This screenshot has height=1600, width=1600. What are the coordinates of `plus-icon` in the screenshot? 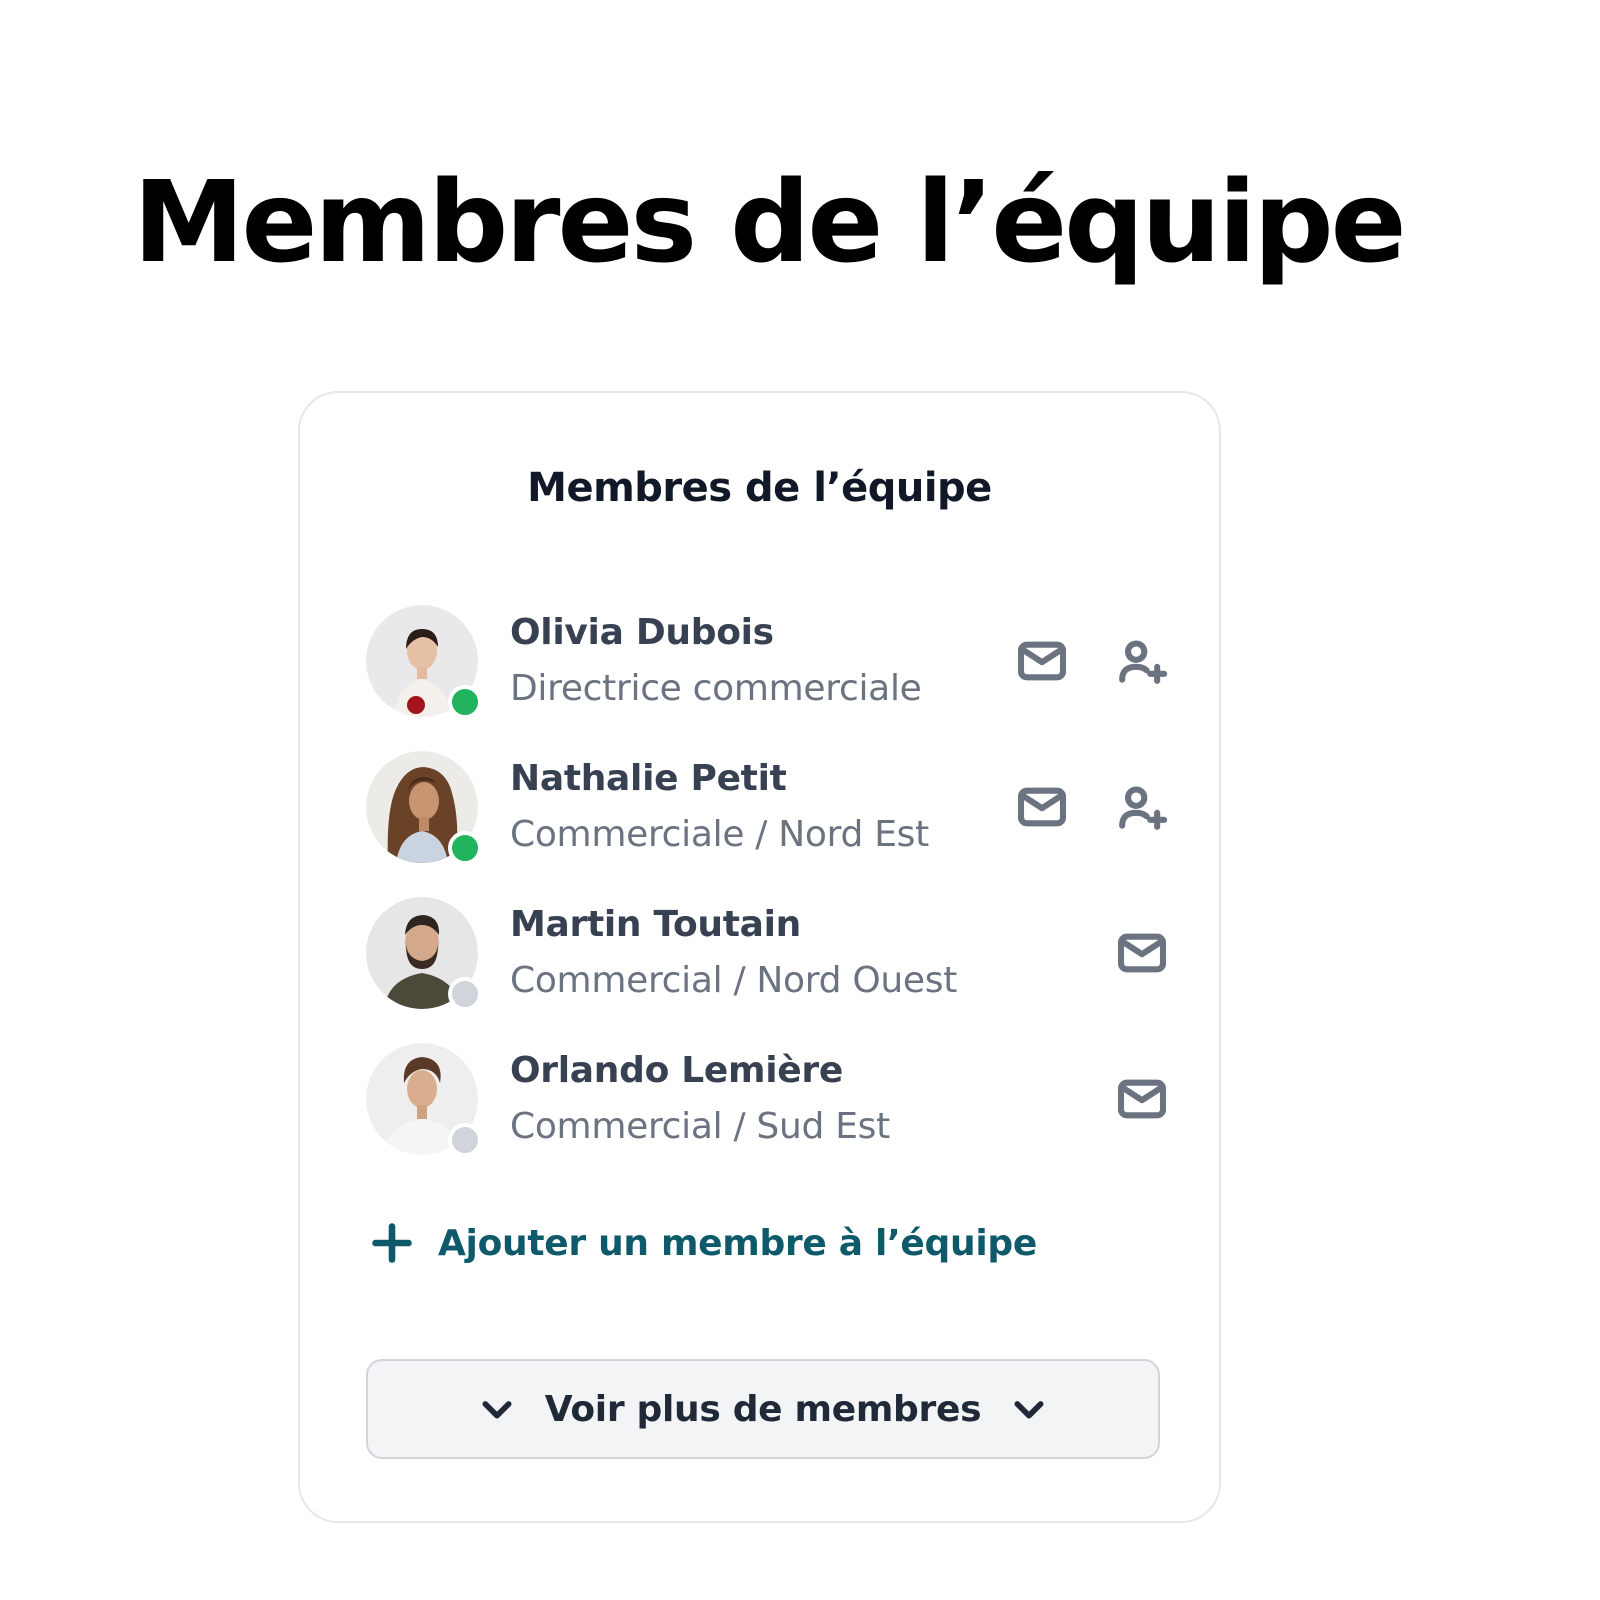 It's located at (392, 1243).